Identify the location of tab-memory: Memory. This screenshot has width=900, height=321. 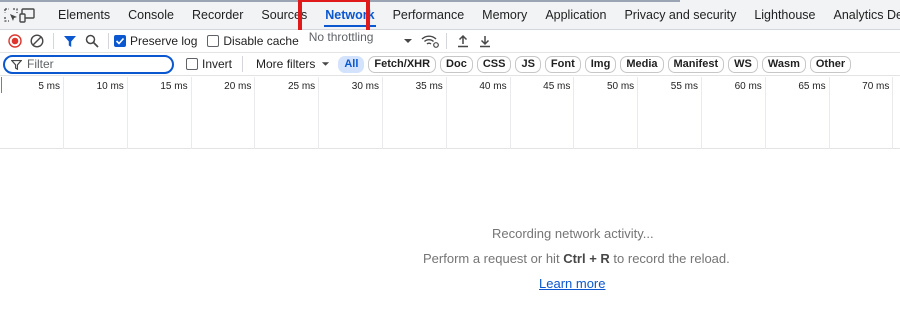
(504, 15).